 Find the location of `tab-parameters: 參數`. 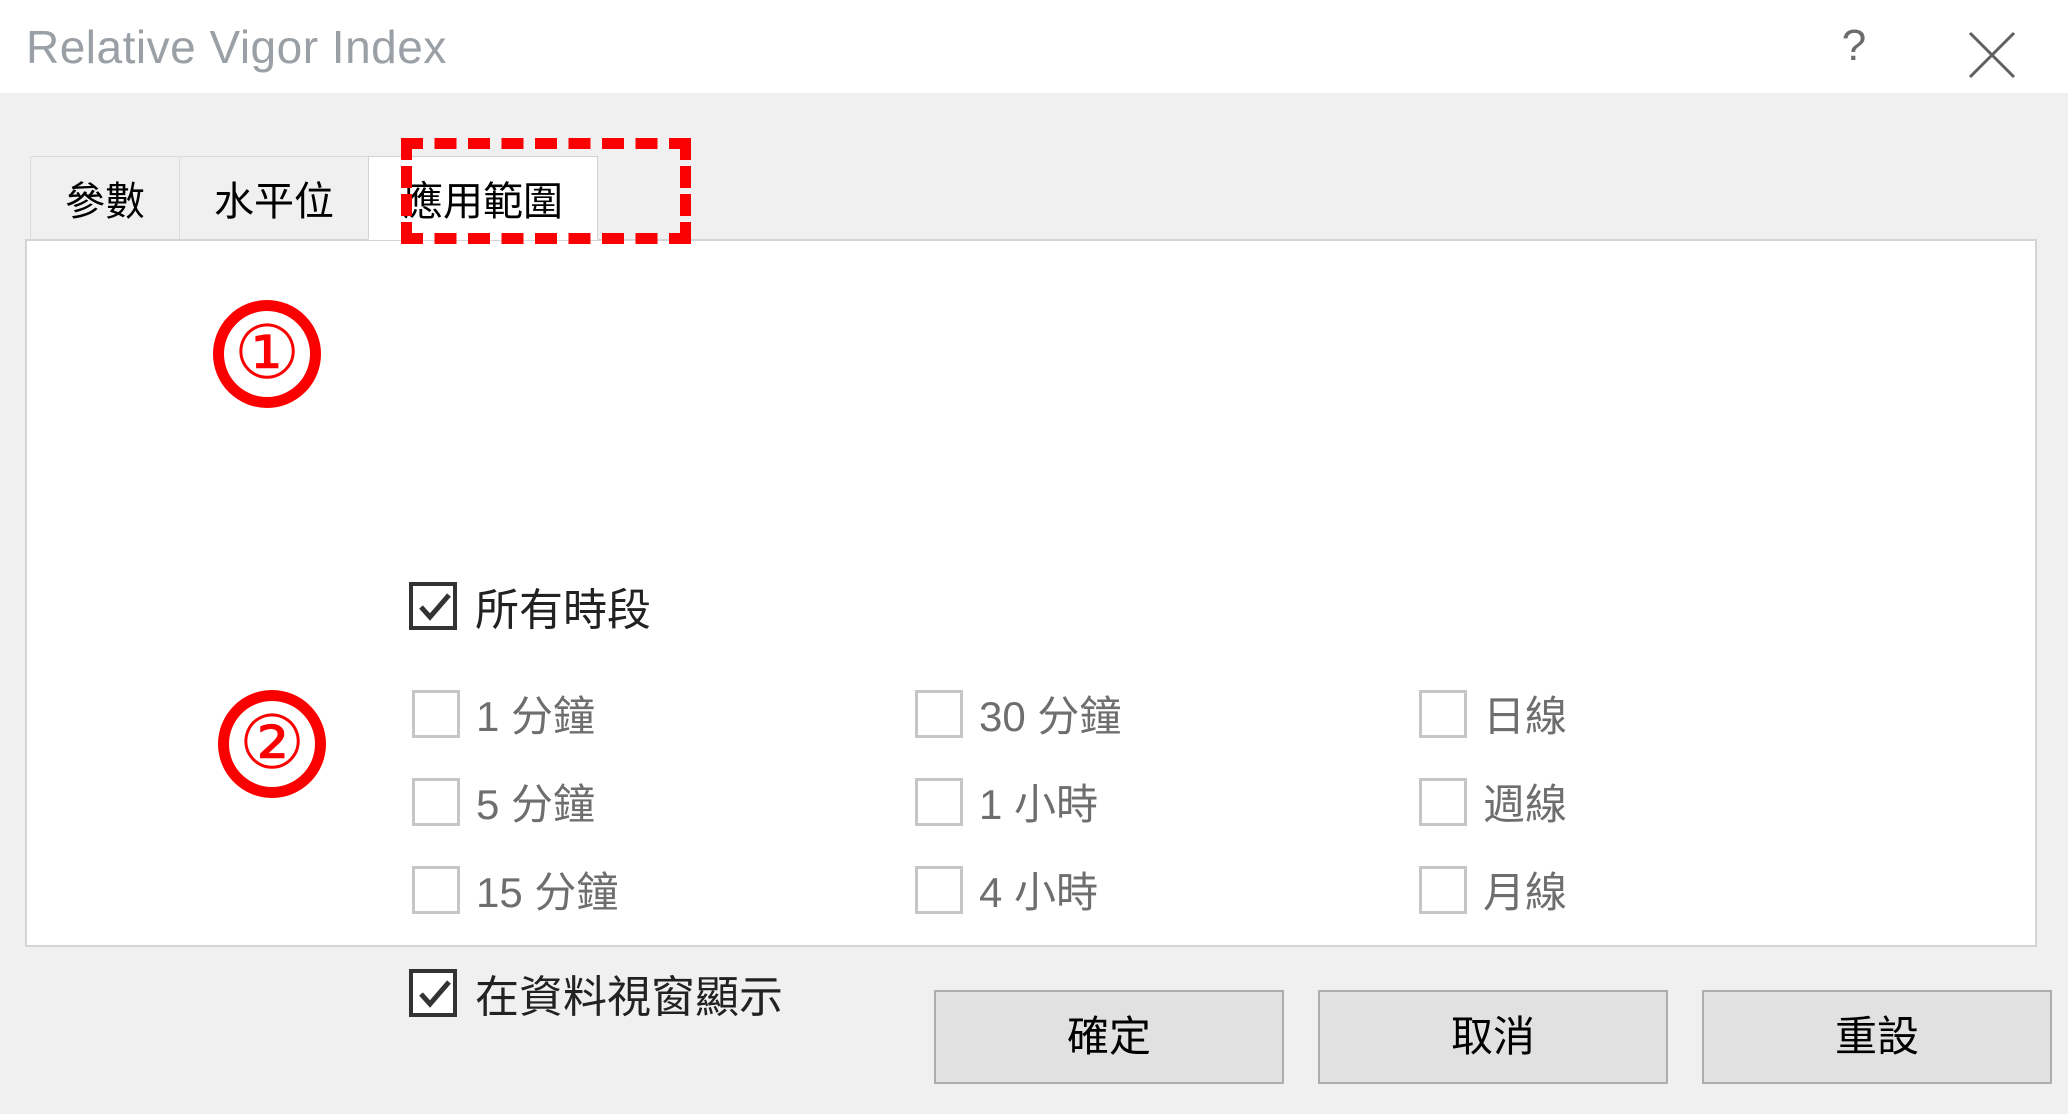

tab-parameters: 參數 is located at coordinates (105, 198).